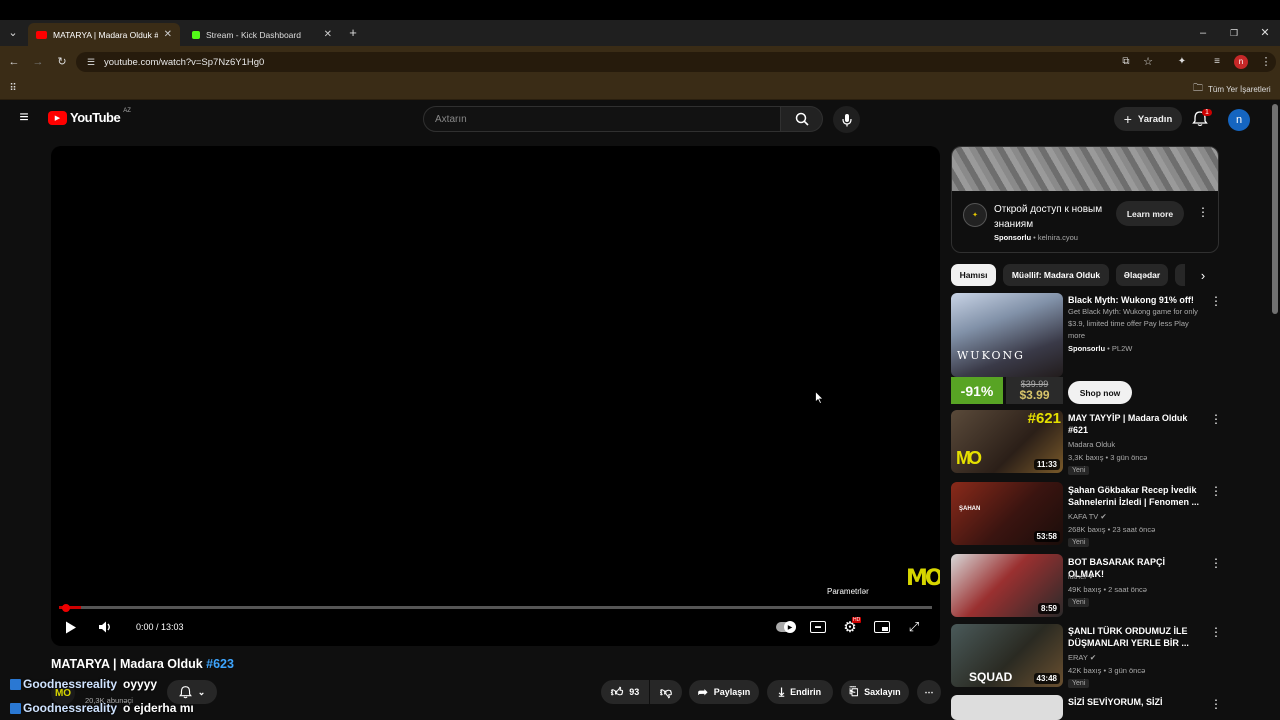 This screenshot has height=720, width=1280. What do you see at coordinates (1202, 118) in the screenshot?
I see `notifications-button: 1` at bounding box center [1202, 118].